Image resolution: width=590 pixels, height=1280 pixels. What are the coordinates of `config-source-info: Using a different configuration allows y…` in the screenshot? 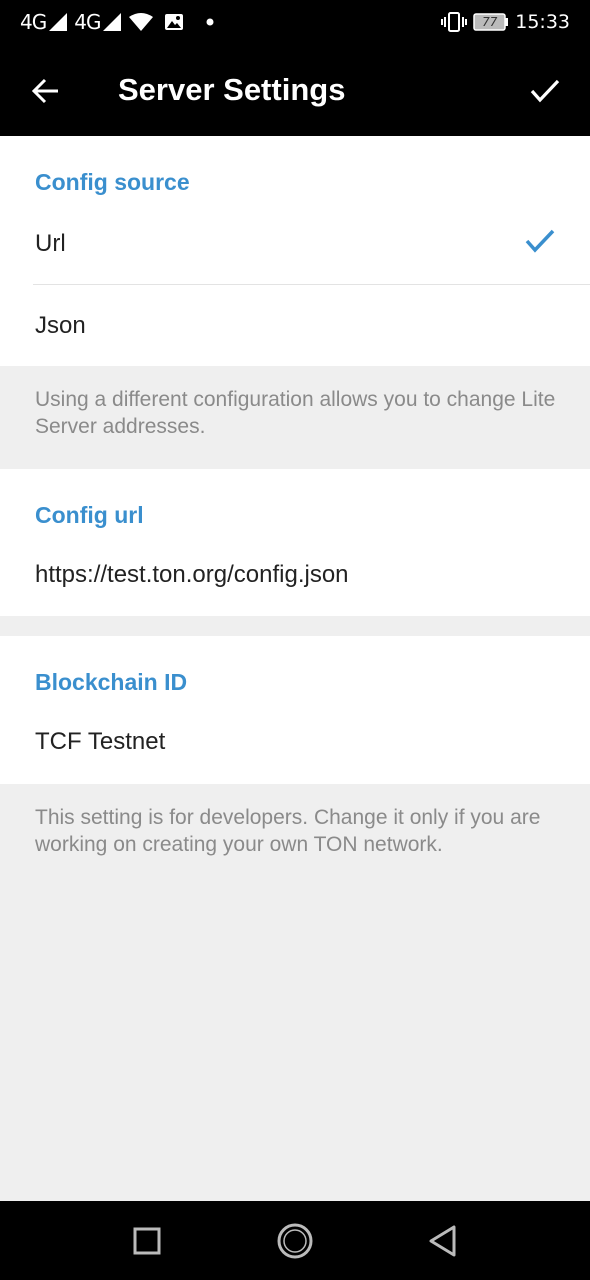 It's located at (295, 413).